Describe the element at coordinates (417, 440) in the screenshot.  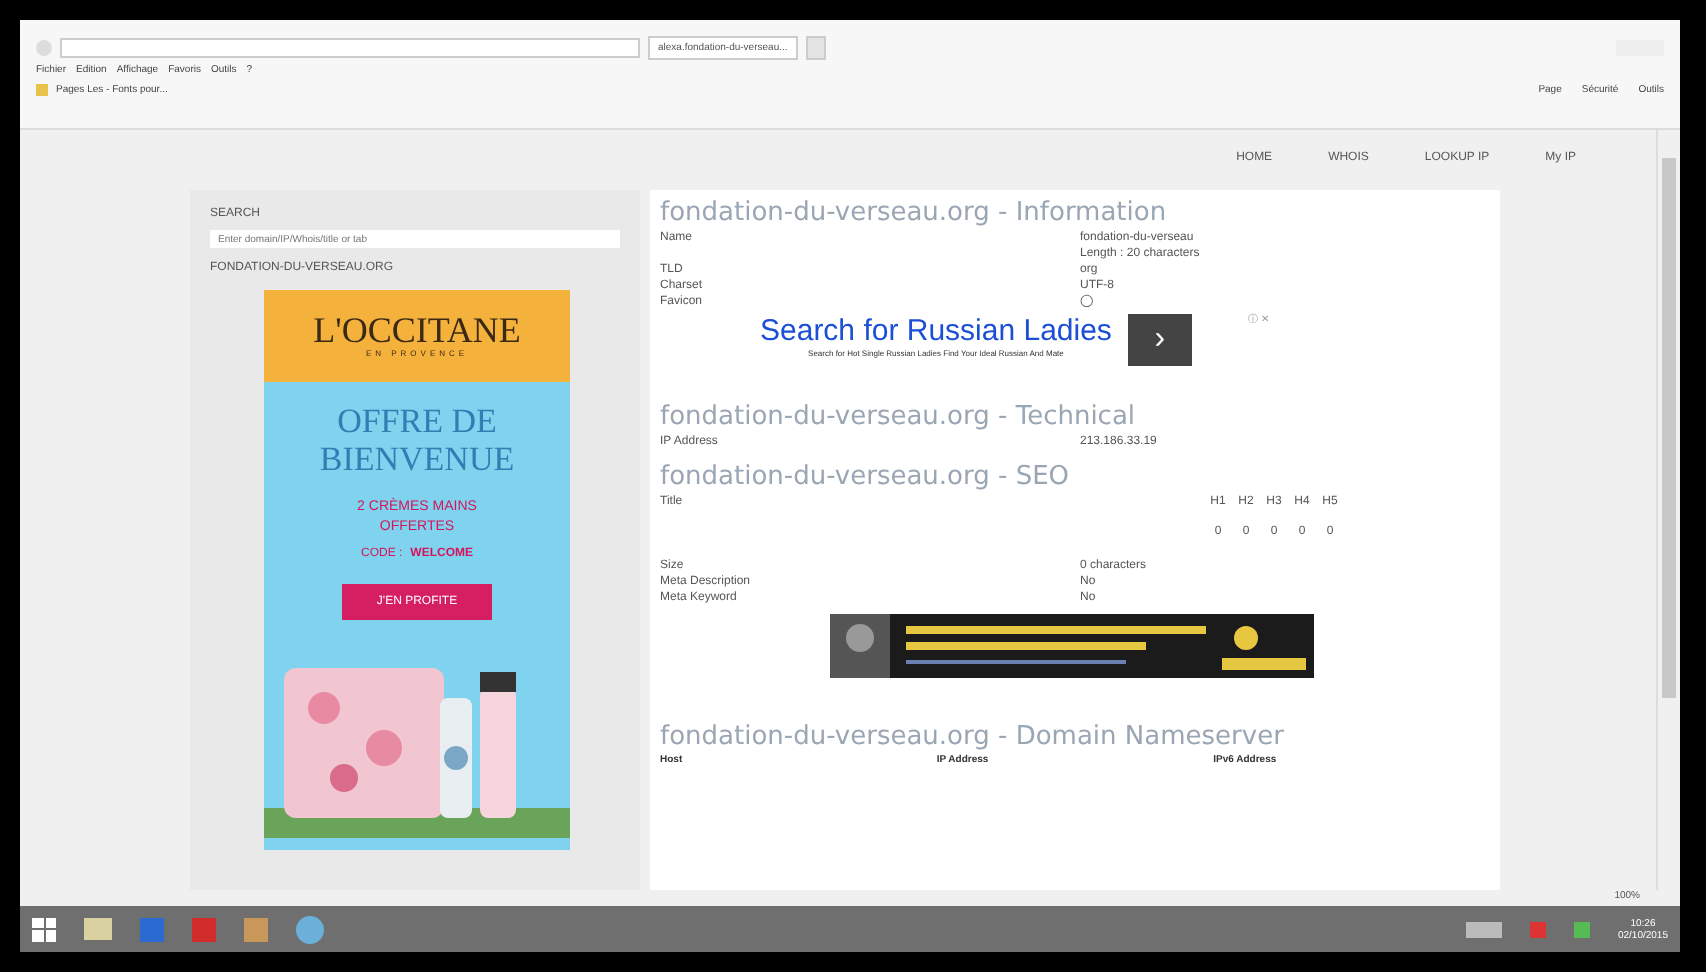
I see `advert-headline: OFFRE DE BIENVENUE` at that location.